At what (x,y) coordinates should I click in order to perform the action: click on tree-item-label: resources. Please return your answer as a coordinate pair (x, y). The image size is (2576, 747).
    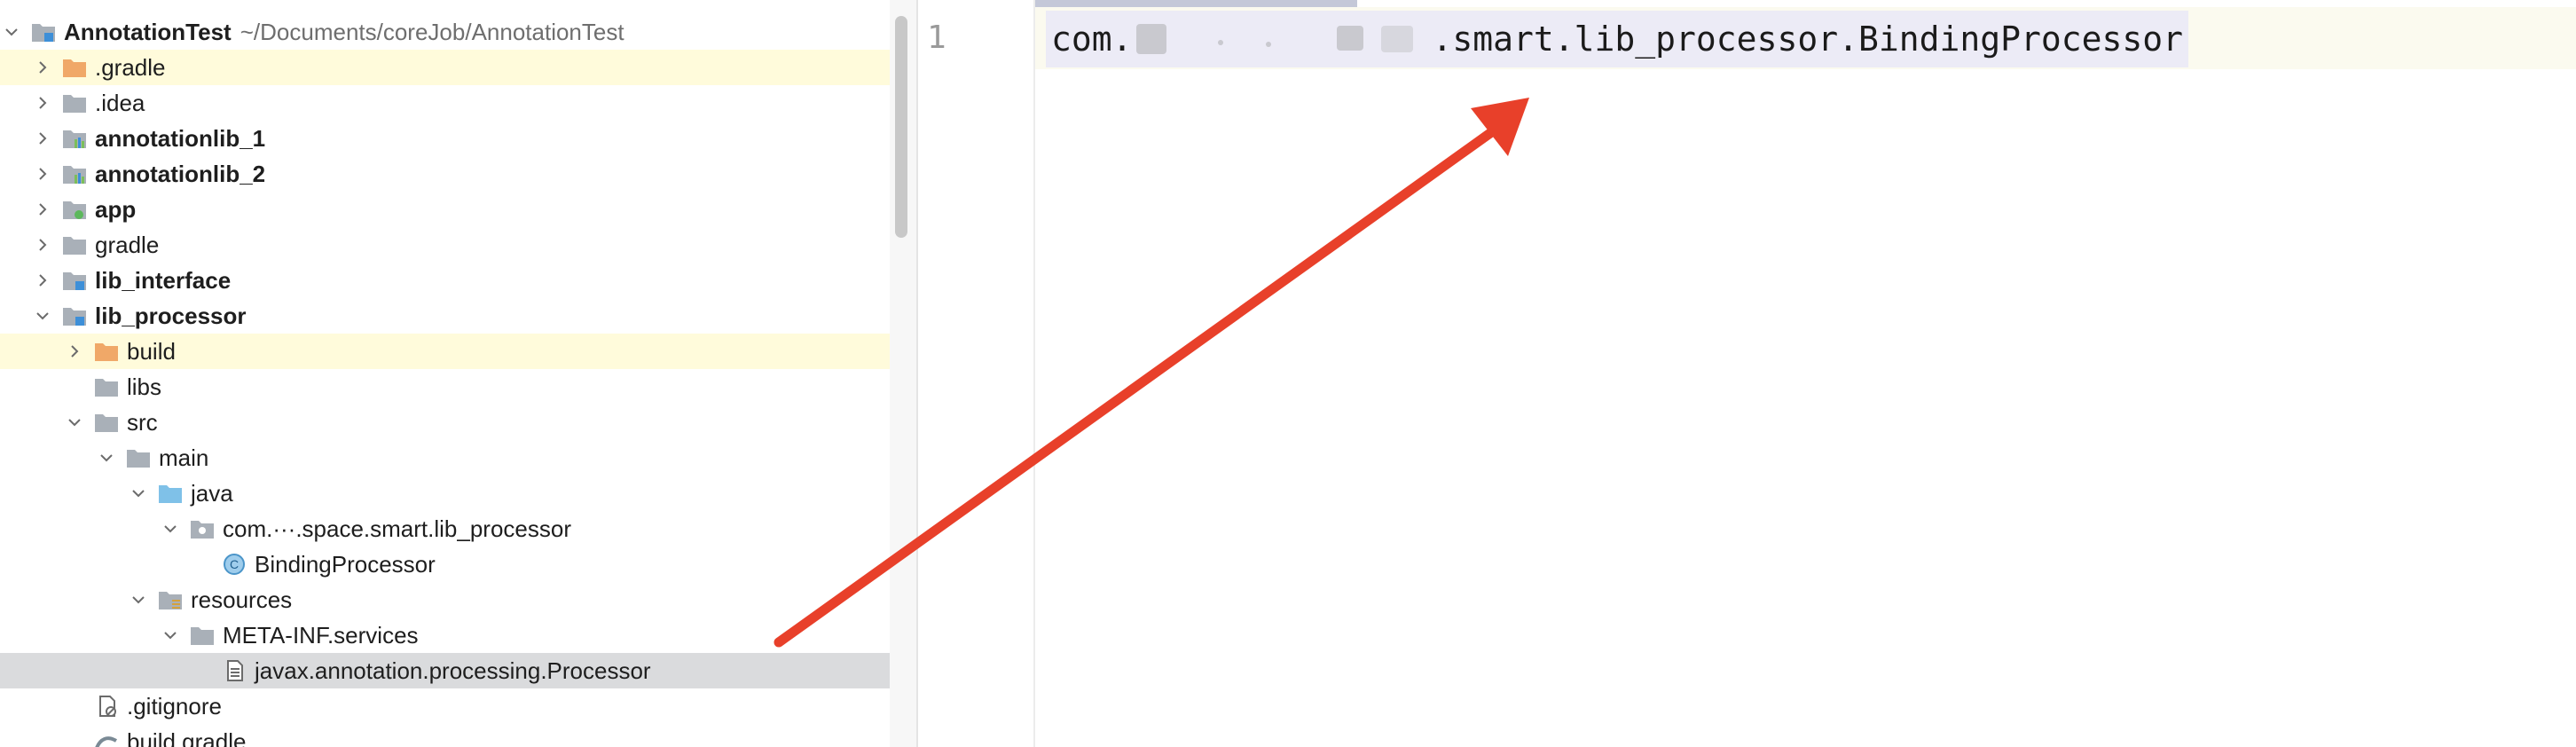
    Looking at the image, I should click on (242, 599).